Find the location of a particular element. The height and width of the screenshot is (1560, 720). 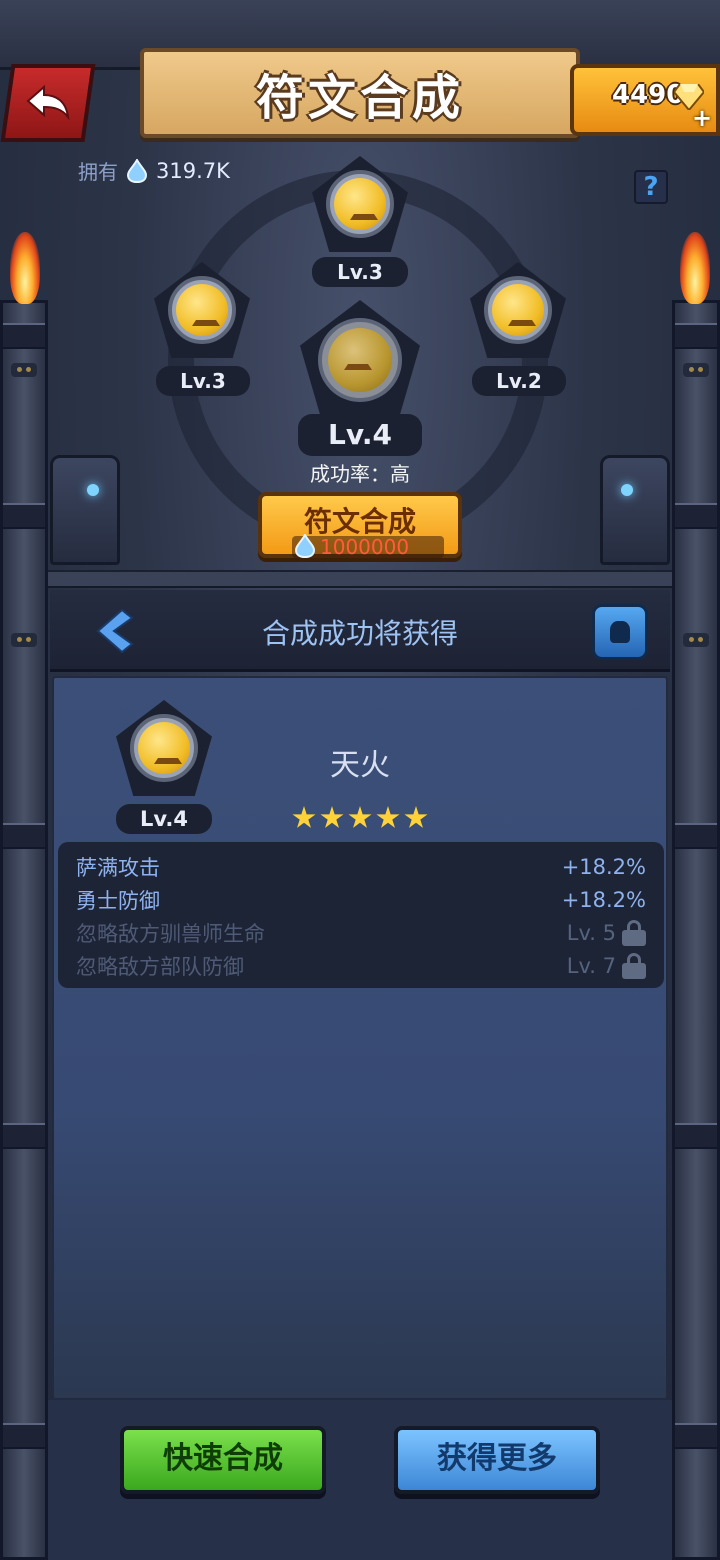

title-banner: 符文合成 is located at coordinates (360, 93).